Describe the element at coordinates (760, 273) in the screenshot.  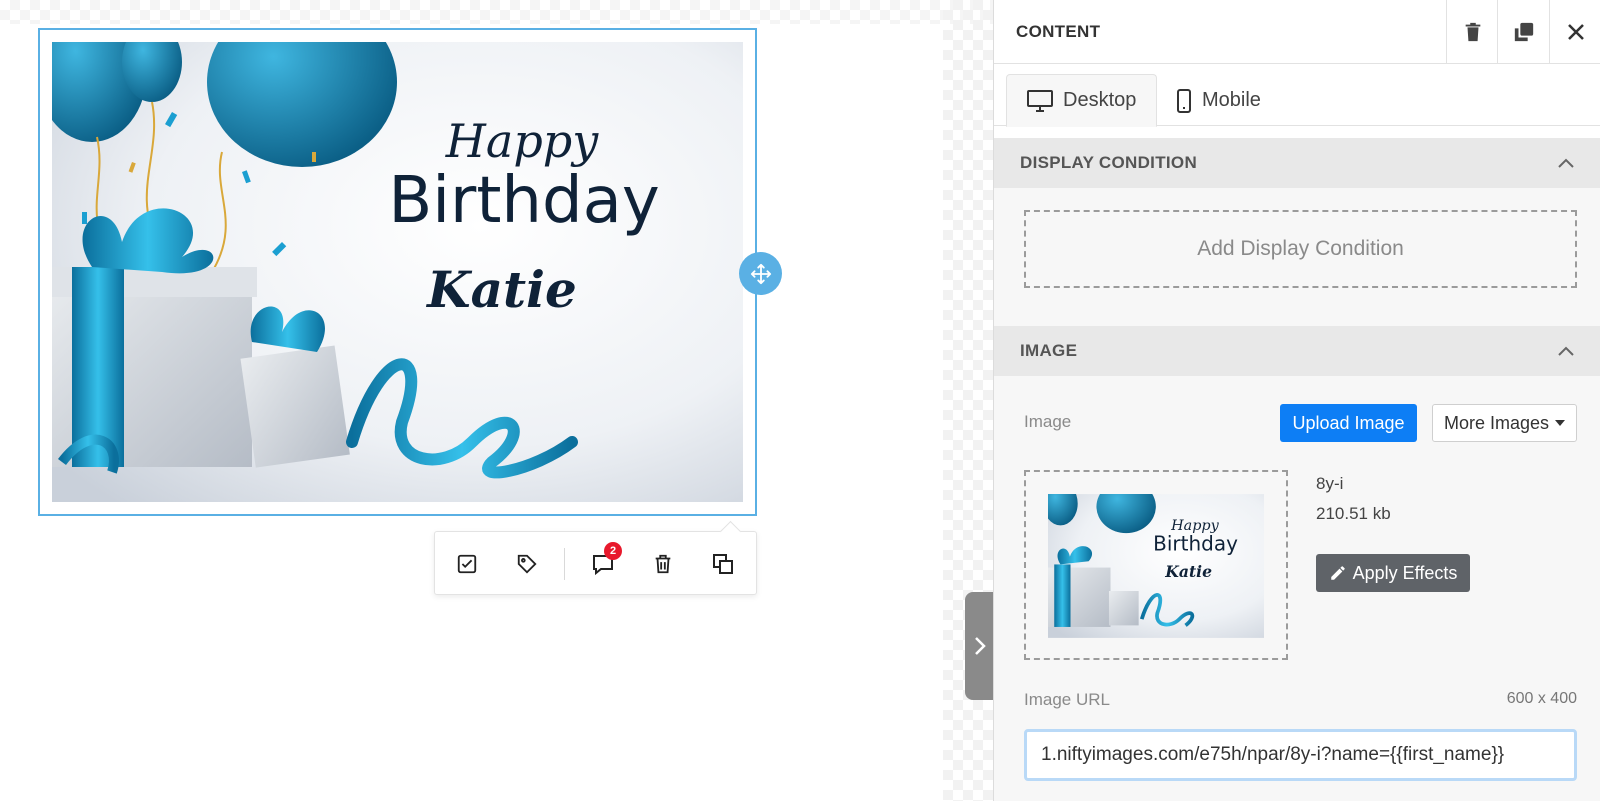
I see `move-handle-icon` at that location.